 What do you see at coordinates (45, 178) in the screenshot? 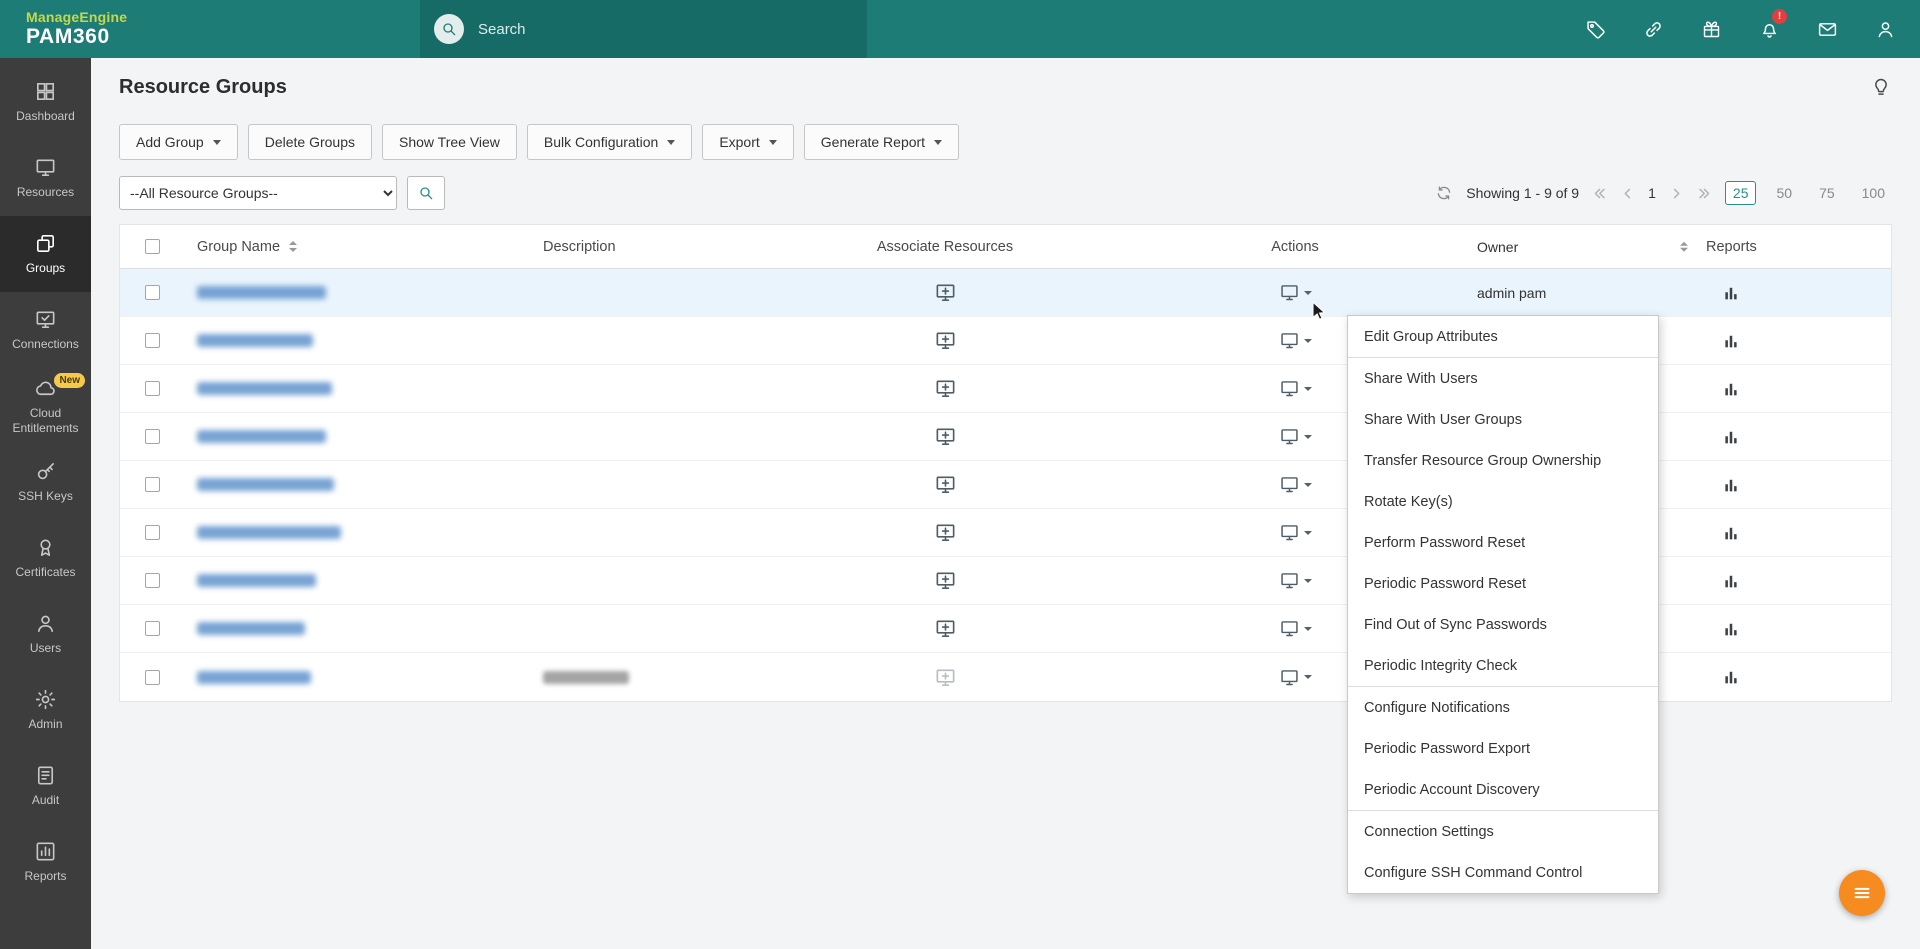
I see `sidebar-item-resources: Resources` at bounding box center [45, 178].